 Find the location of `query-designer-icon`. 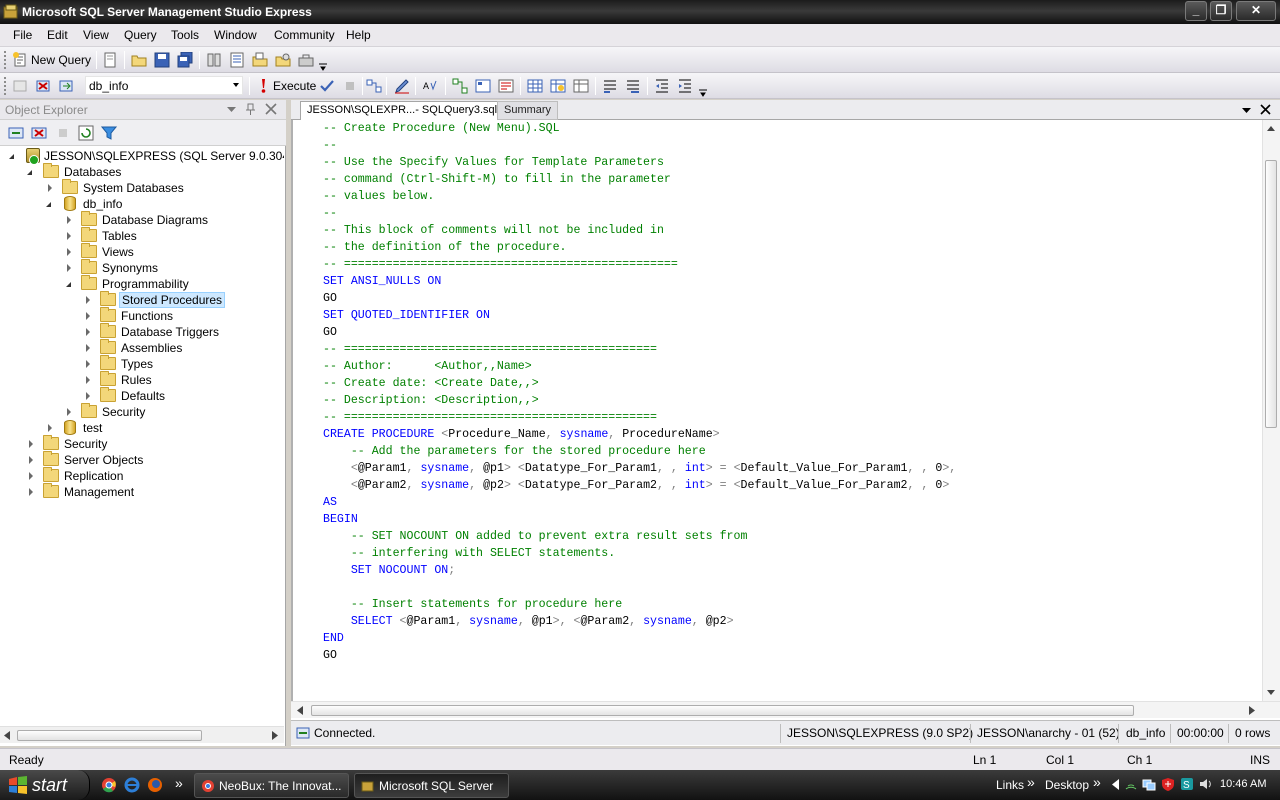

query-designer-icon is located at coordinates (402, 86).